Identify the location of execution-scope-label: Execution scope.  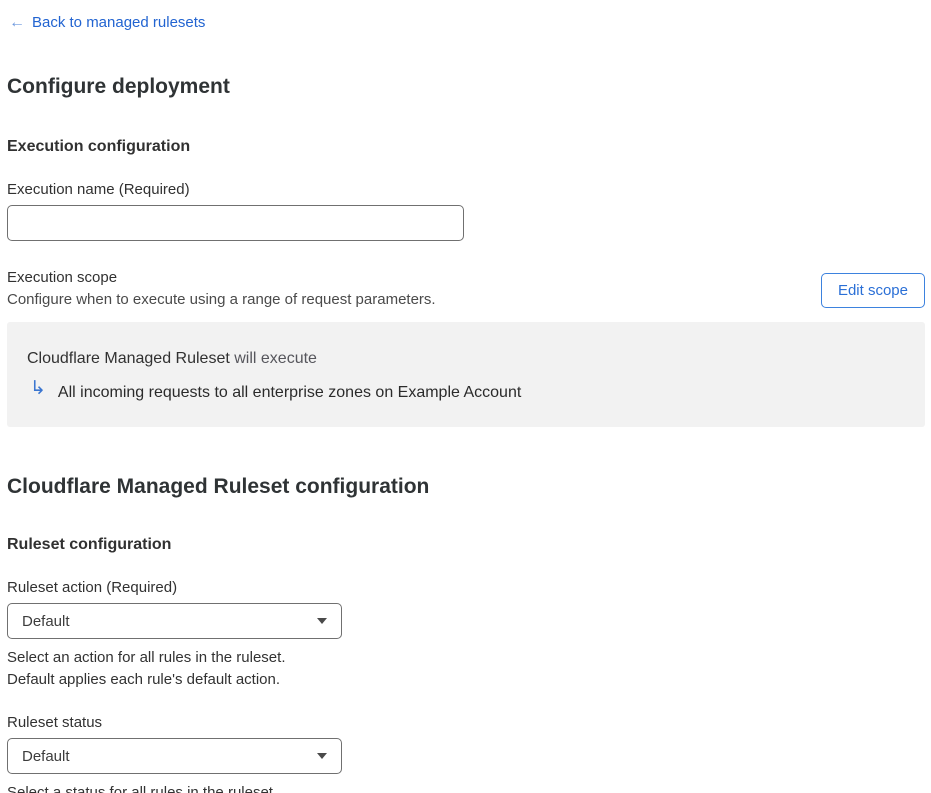
(62, 277).